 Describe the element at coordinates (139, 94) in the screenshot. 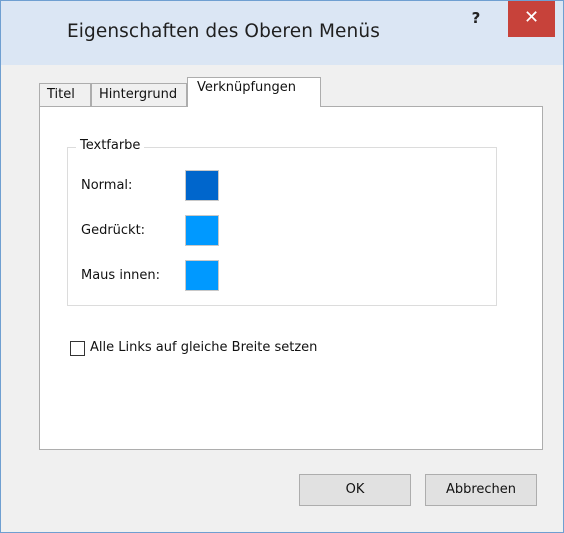

I see `tab-hintergrund: Hintergrund` at that location.